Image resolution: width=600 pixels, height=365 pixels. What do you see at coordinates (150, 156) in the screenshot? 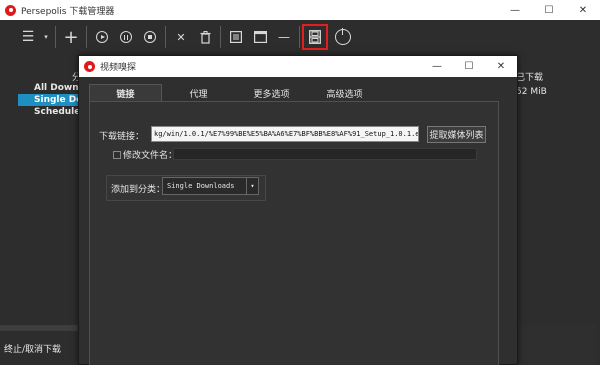
I see `rename-checkbox-label: 修改文件名：` at bounding box center [150, 156].